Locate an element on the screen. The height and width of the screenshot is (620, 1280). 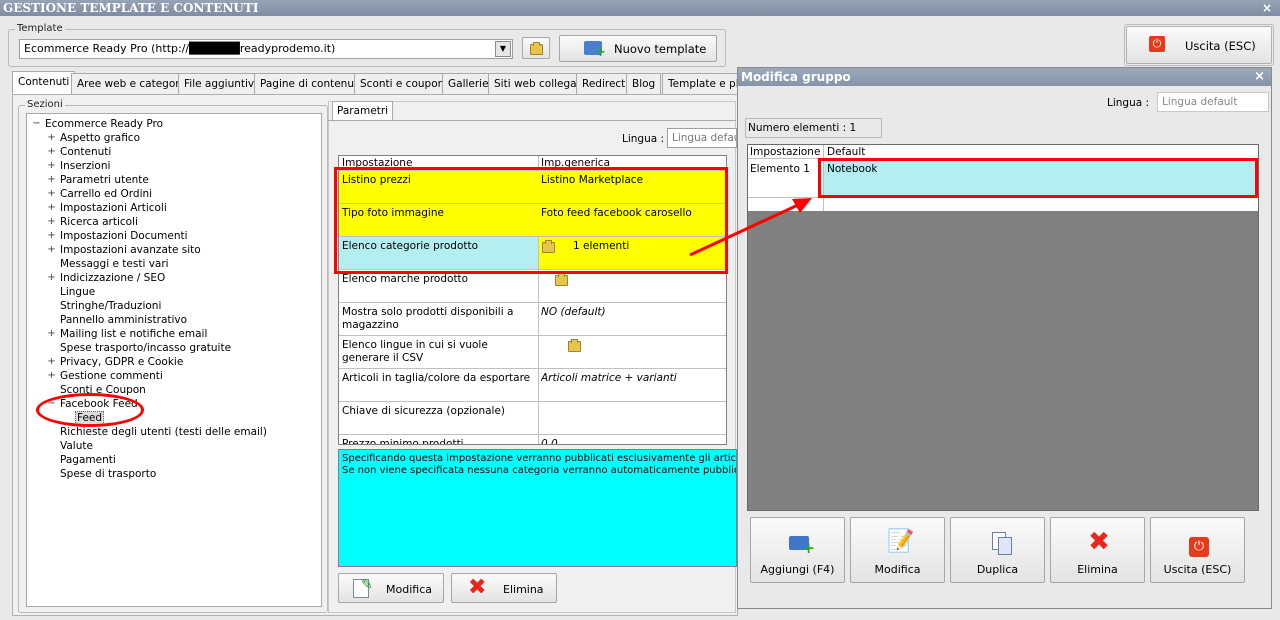
tree-item: Spese di trasporto is located at coordinates (108, 474).